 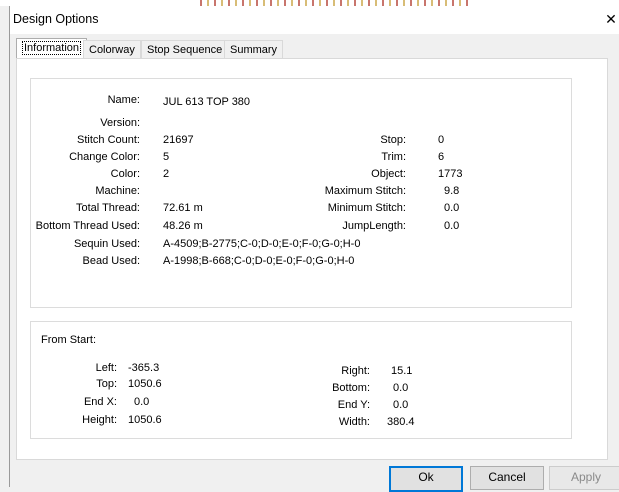 I want to click on end-x-label: End X:, so click(x=100, y=402).